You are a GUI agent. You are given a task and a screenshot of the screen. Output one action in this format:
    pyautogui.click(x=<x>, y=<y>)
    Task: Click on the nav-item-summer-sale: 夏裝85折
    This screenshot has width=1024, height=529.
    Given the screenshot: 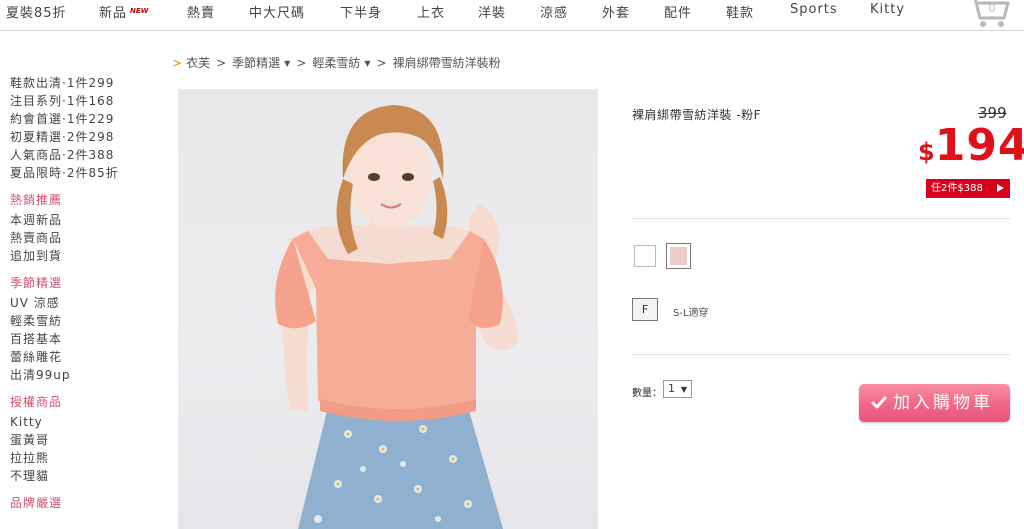 What is the action you would take?
    pyautogui.click(x=36, y=11)
    